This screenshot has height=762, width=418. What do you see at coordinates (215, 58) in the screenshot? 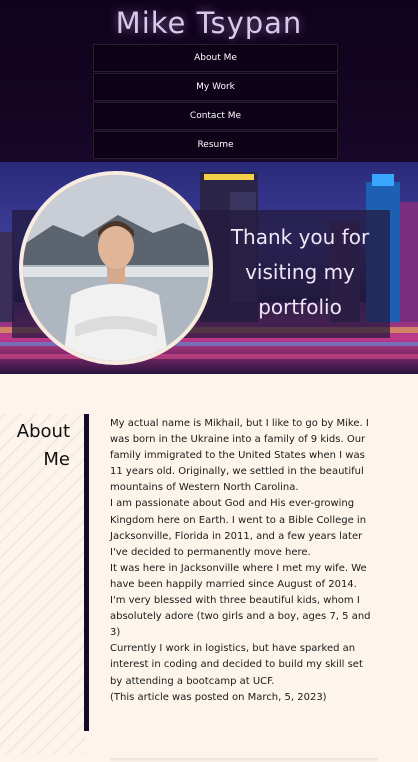
I see `nav-about-me: About Me` at bounding box center [215, 58].